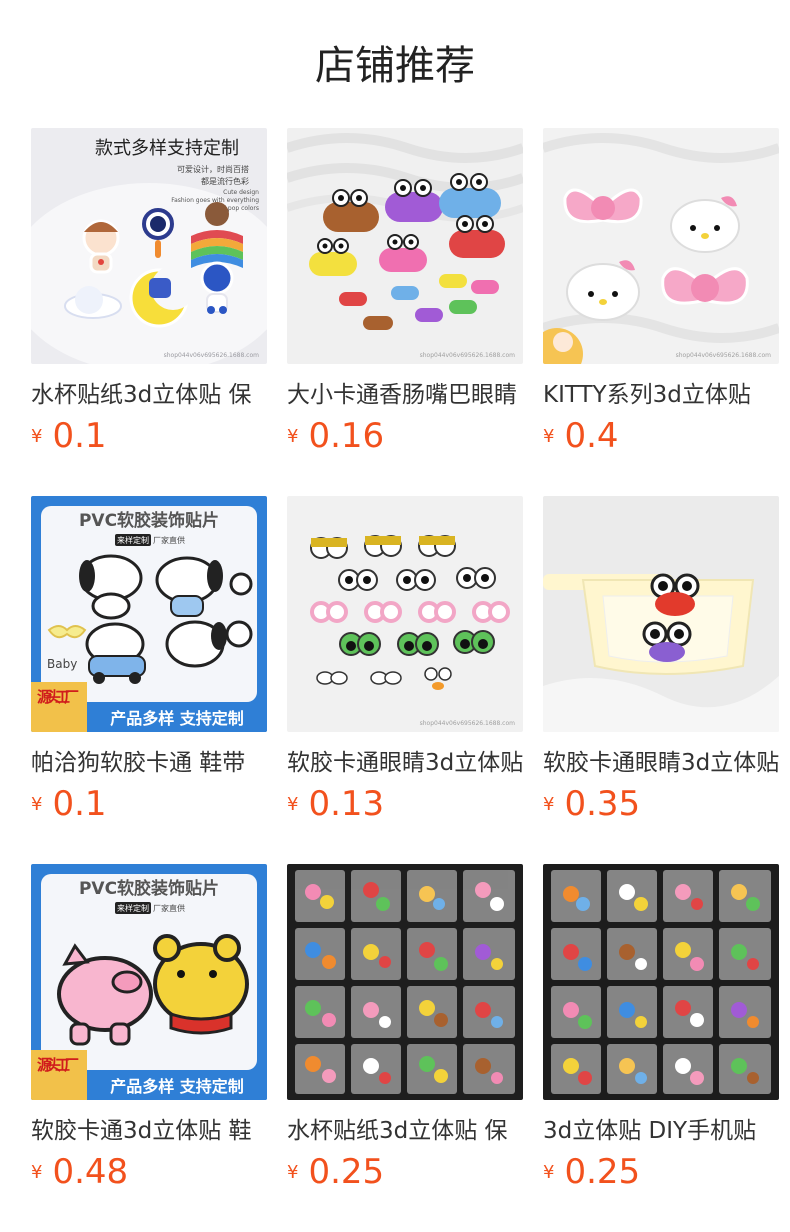 The height and width of the screenshot is (1232, 790). I want to click on product-price: ¥0.48, so click(79, 1174).